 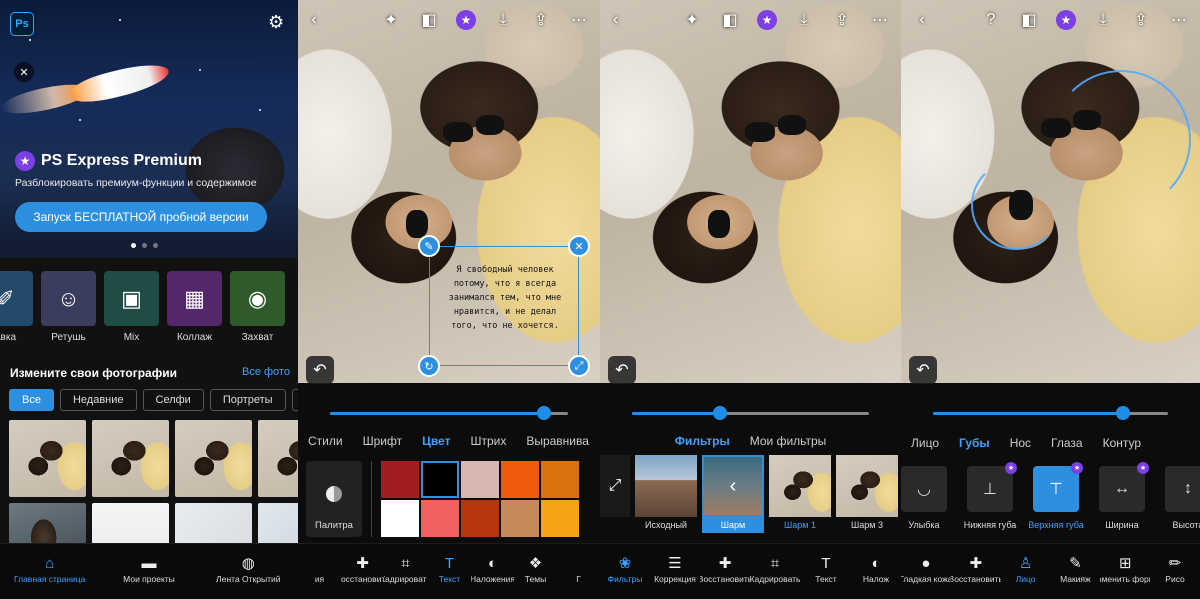 I want to click on tab-item: Фильтры, so click(x=702, y=445).